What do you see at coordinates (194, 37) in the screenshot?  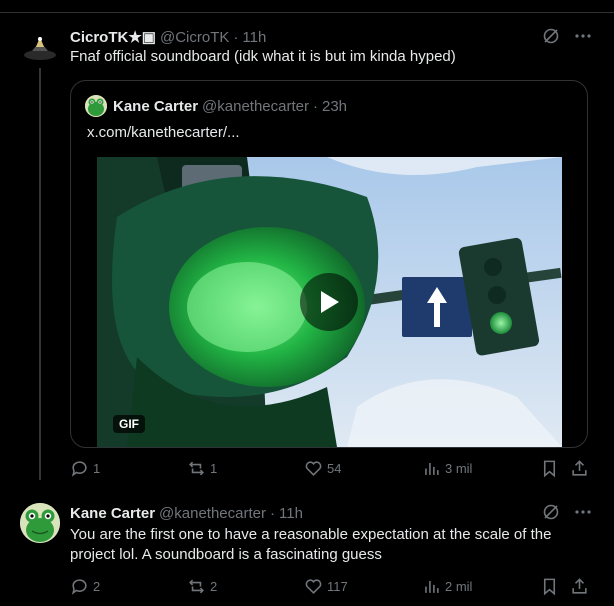 I see `handle: @CicroTK` at bounding box center [194, 37].